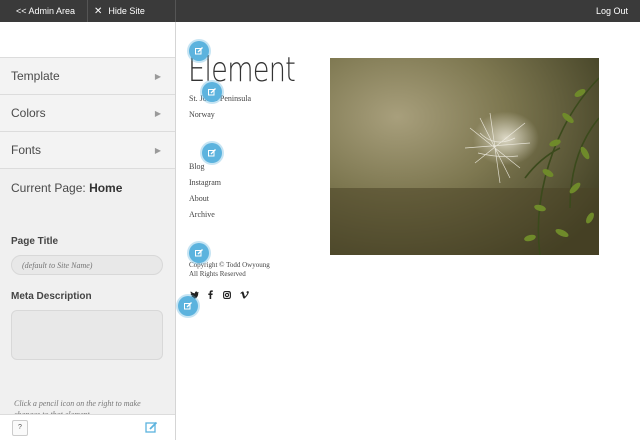  I want to click on admin-area-link: << Admin Area, so click(48, 11).